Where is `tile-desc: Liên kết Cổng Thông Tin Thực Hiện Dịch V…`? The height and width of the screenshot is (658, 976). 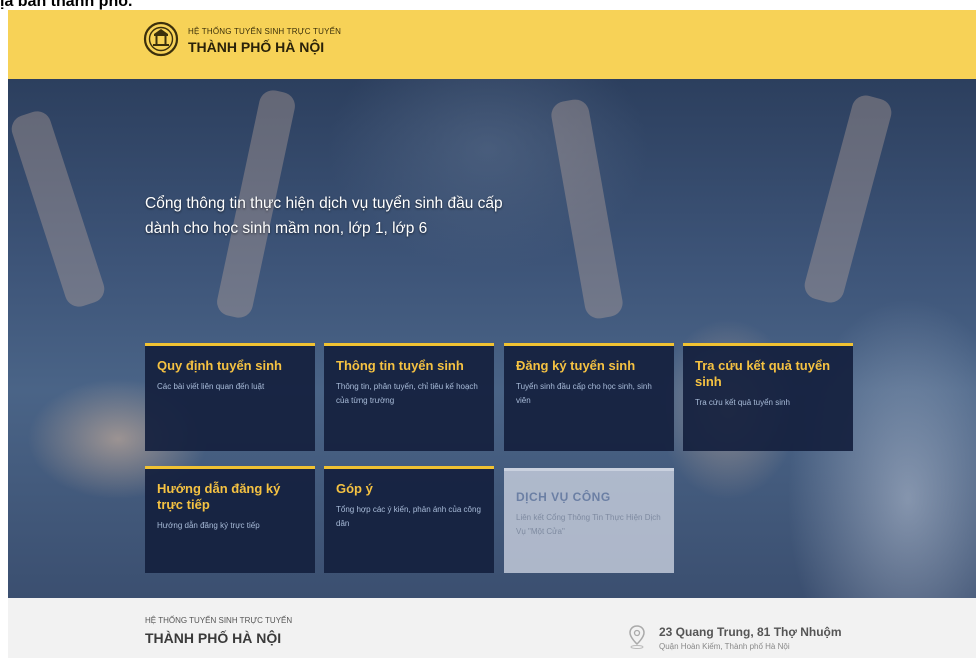
tile-desc: Liên kết Cổng Thông Tin Thực Hiện Dịch V… is located at coordinates (588, 524).